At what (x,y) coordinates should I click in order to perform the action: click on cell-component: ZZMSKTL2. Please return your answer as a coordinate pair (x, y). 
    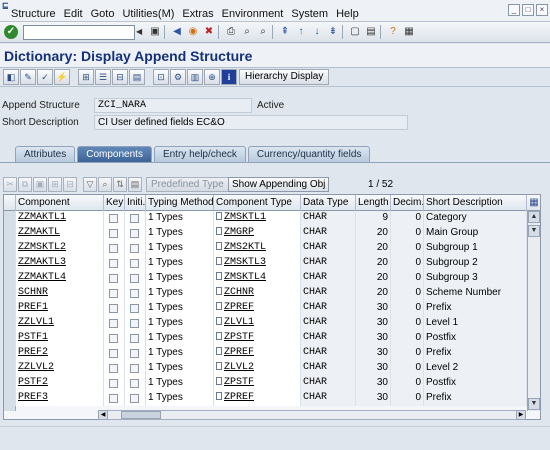
    Looking at the image, I should click on (60, 248).